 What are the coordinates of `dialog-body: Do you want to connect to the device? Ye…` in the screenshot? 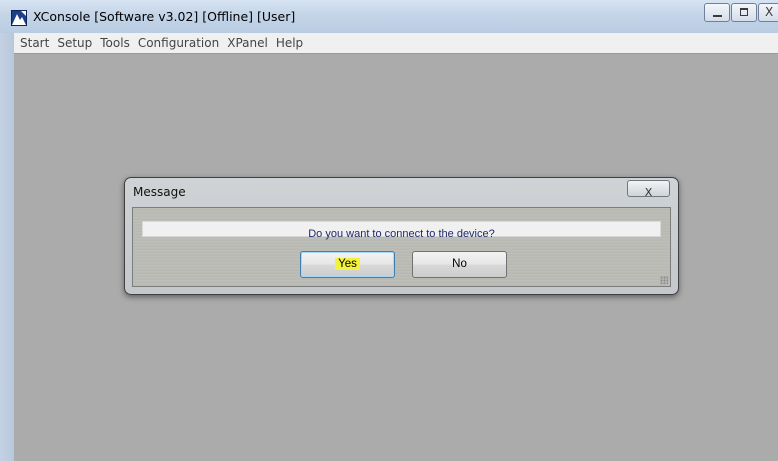 It's located at (401, 247).